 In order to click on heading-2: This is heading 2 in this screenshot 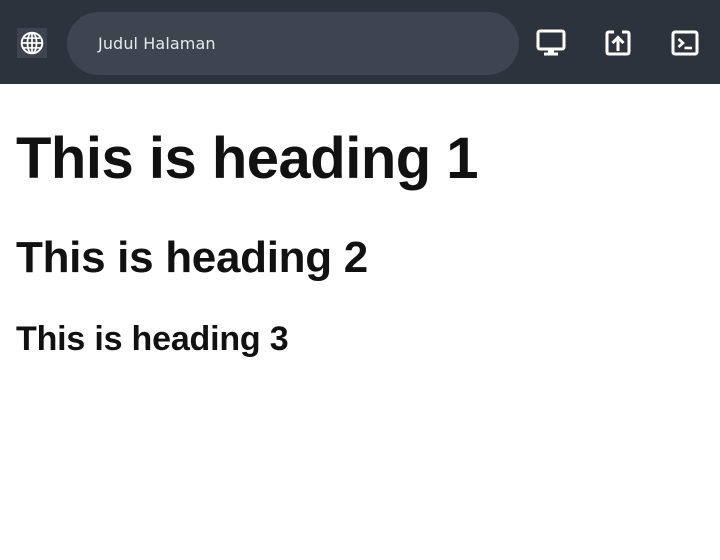, I will do `click(192, 257)`.